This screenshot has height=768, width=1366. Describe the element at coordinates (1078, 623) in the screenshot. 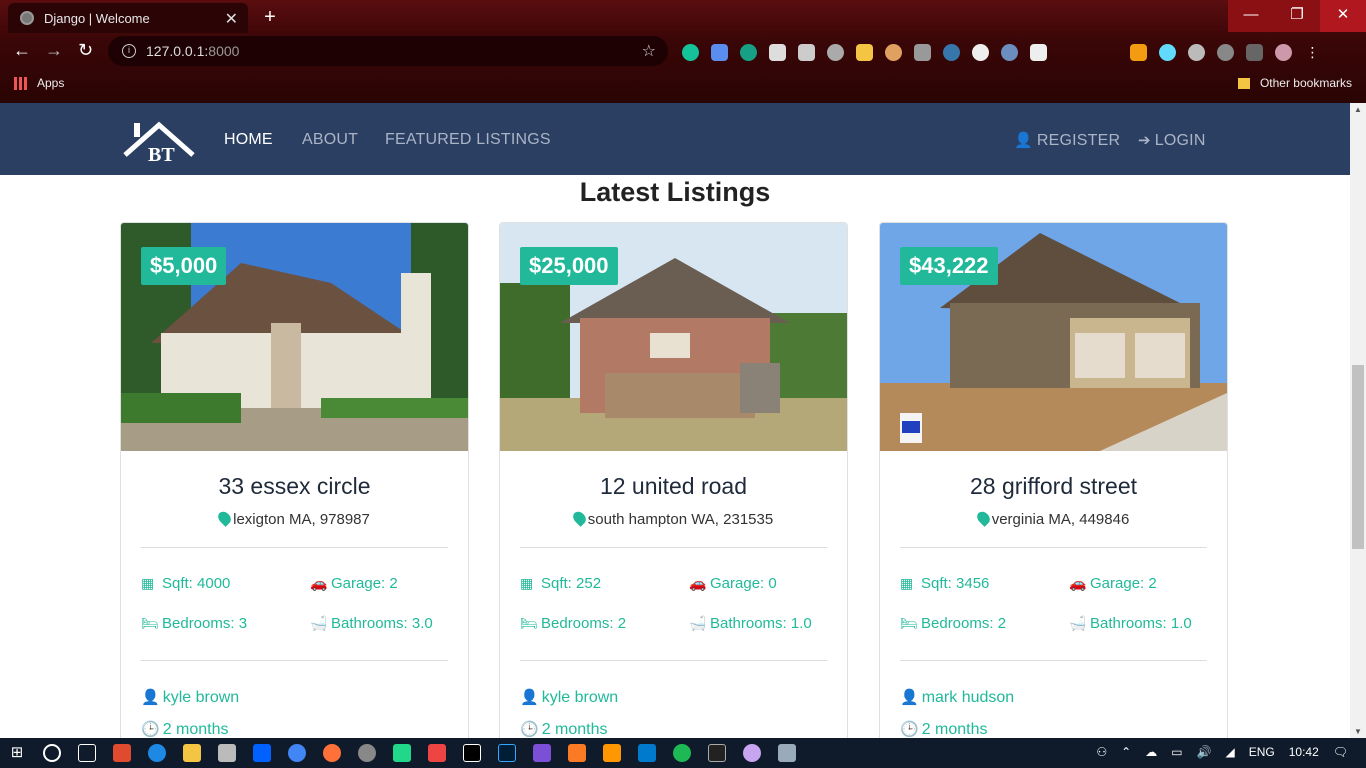

I see `bath-icon: 🛁` at that location.